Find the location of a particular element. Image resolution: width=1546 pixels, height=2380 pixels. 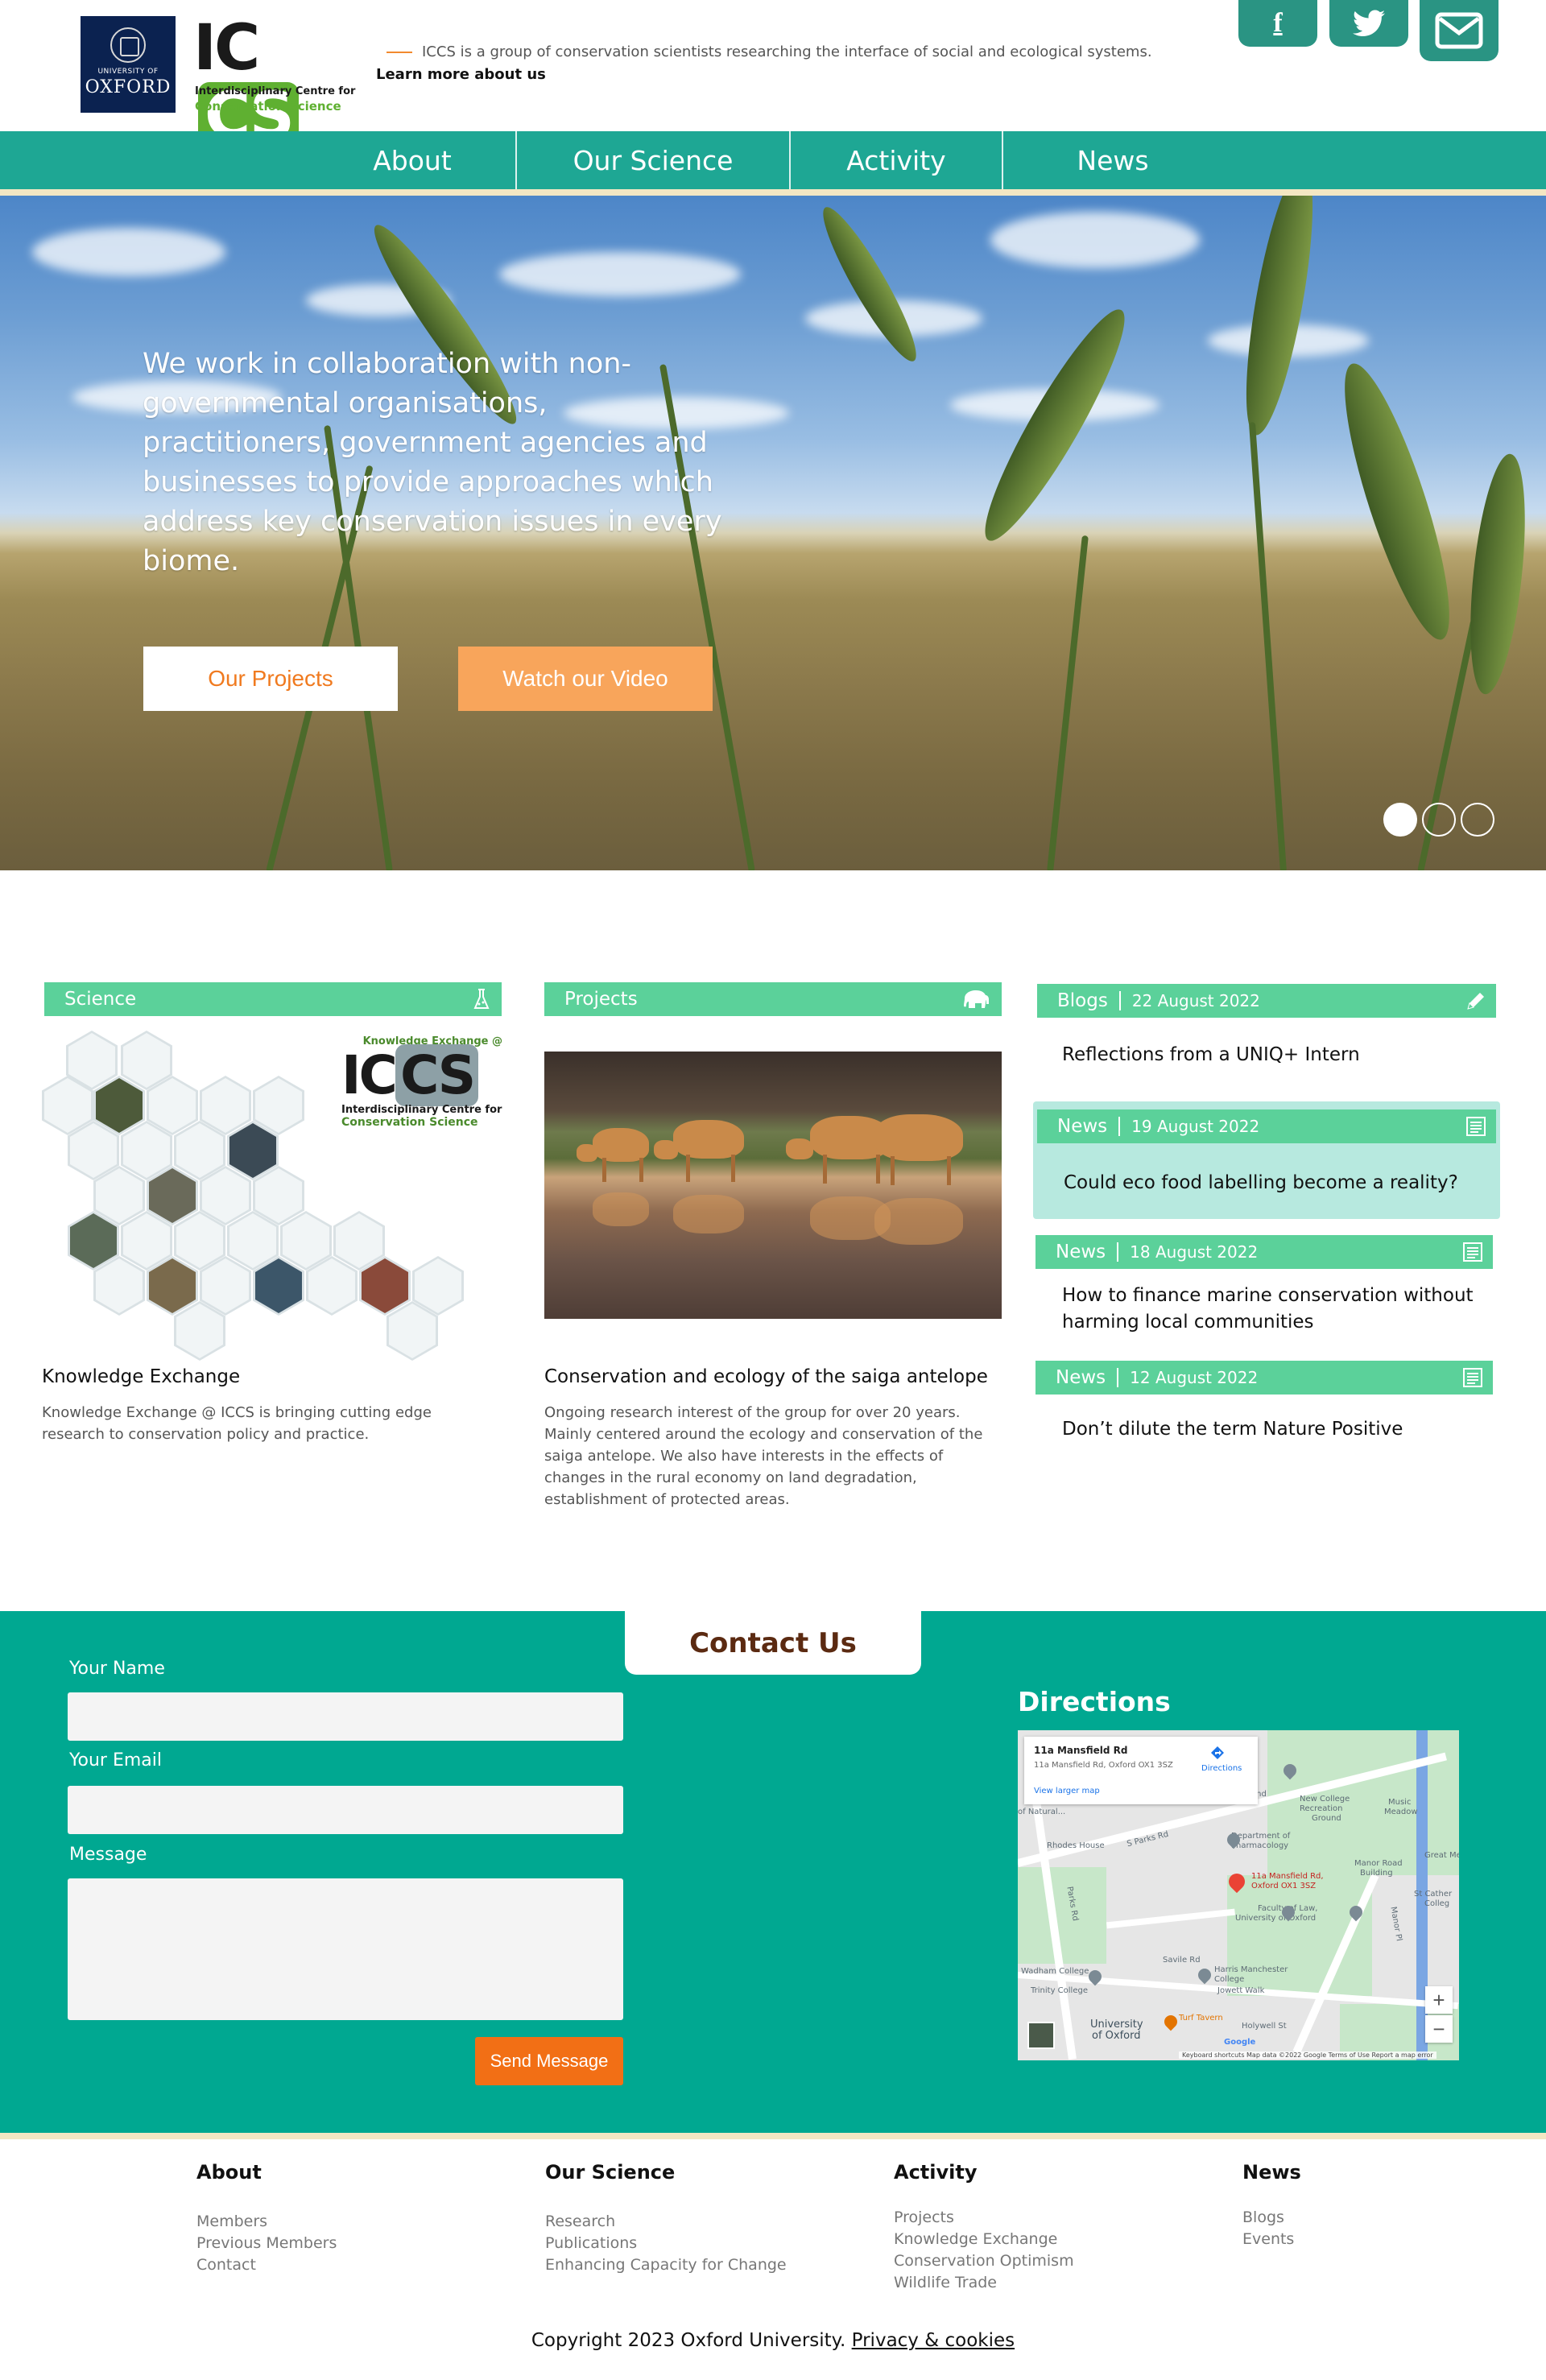

projects-card-label: Projects is located at coordinates (601, 999).